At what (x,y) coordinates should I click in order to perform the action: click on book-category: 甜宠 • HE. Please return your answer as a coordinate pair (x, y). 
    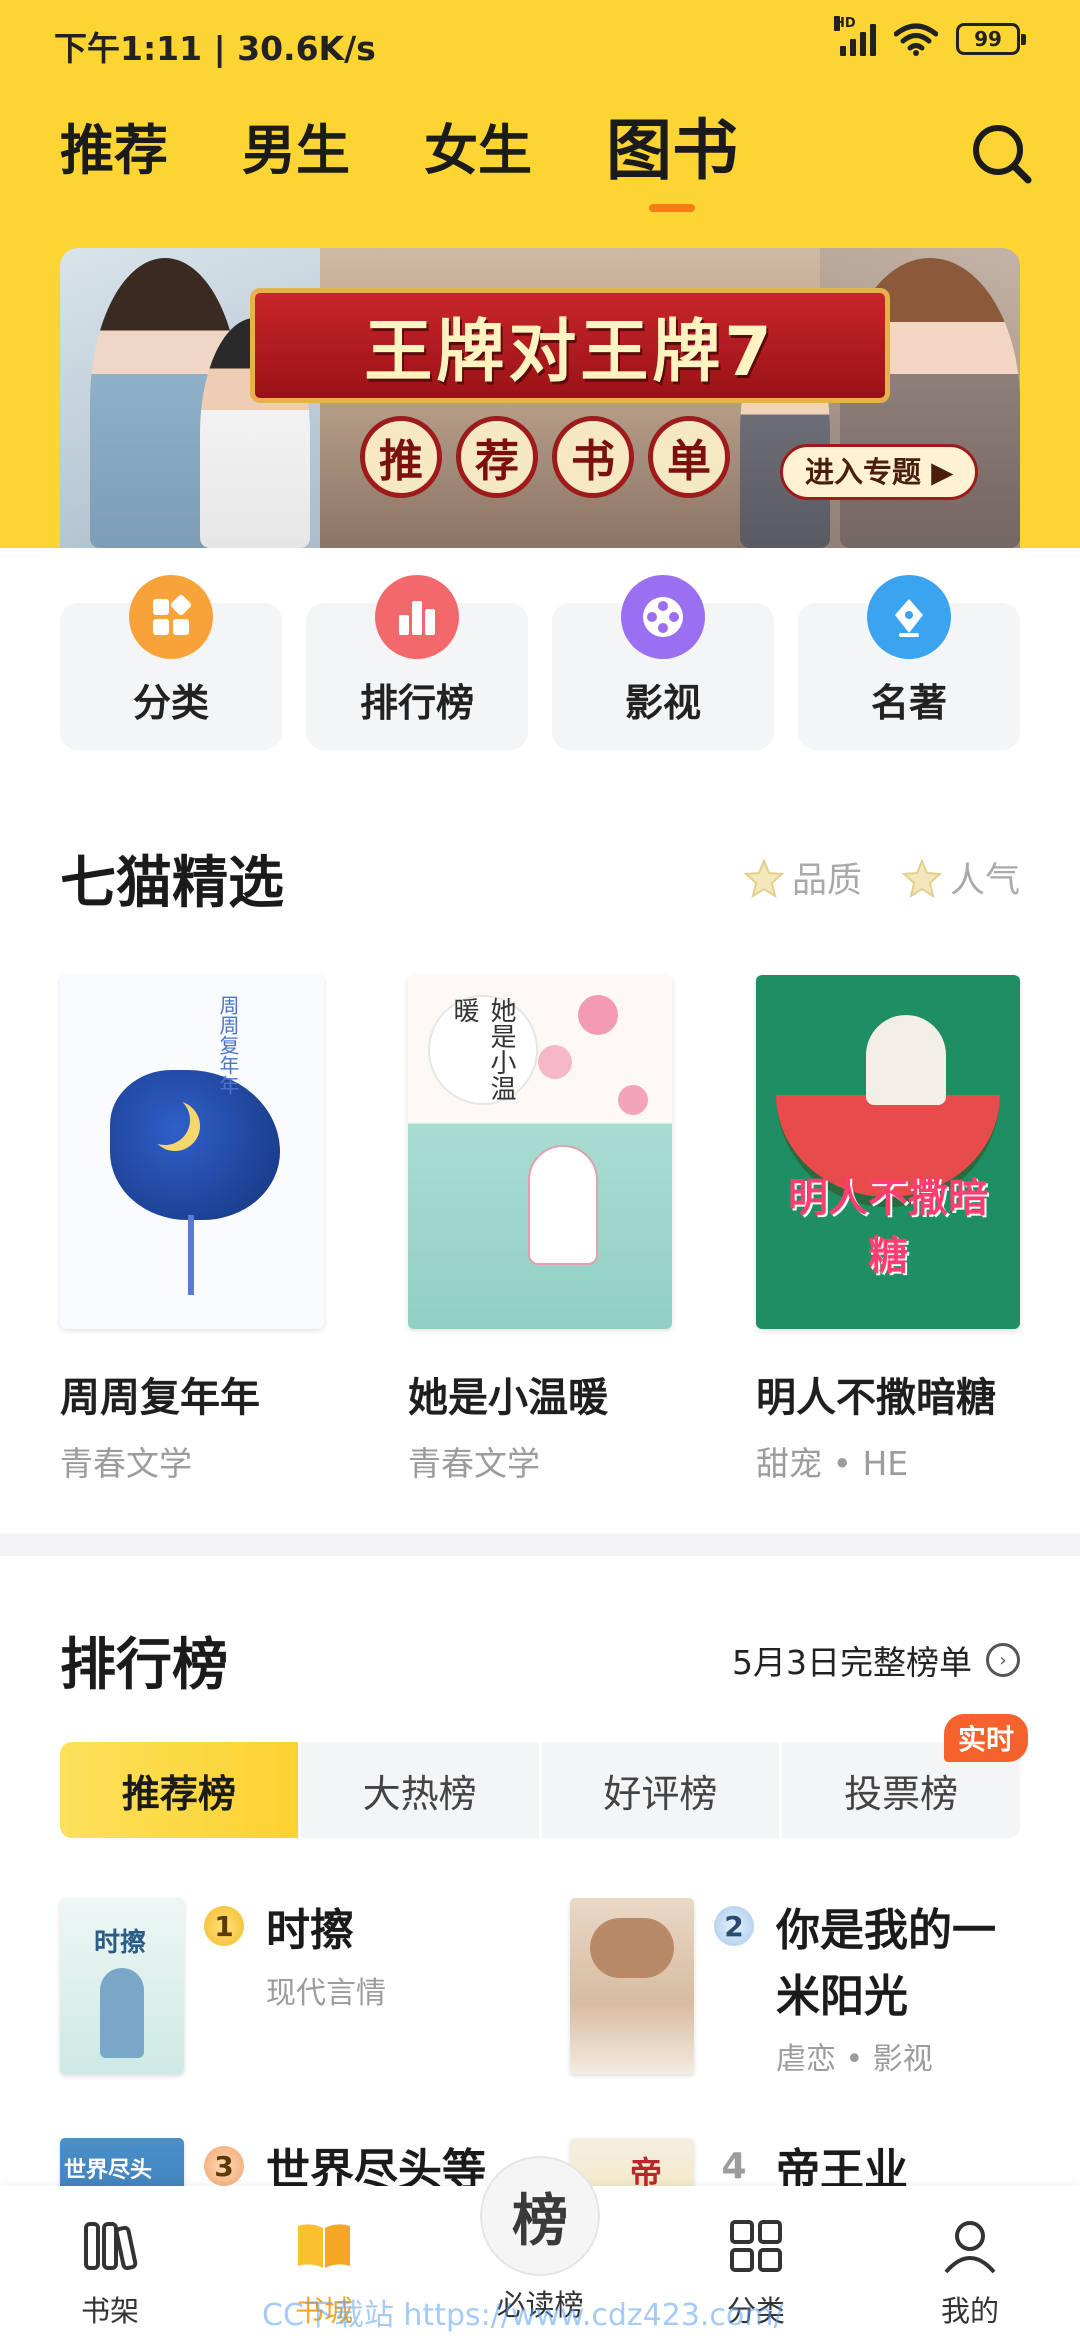
    Looking at the image, I should click on (832, 1463).